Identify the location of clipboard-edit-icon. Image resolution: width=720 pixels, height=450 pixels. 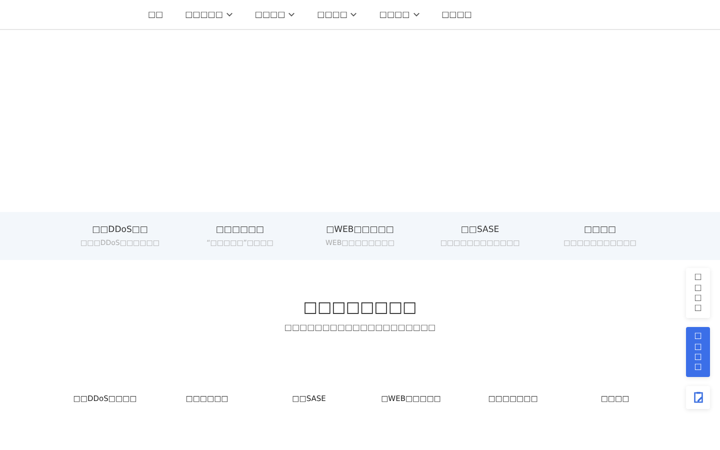
(698, 397).